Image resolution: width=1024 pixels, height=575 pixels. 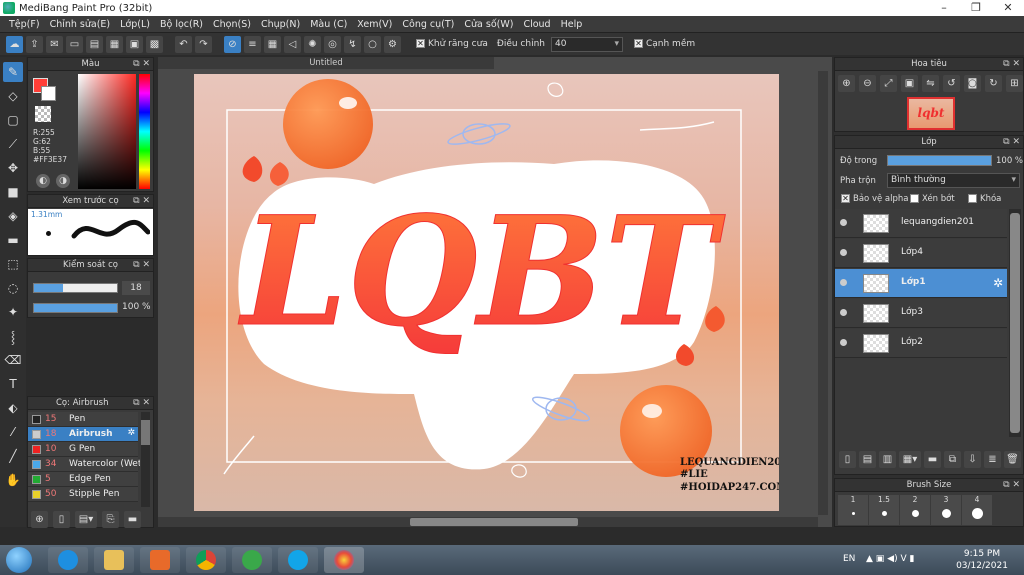 What do you see at coordinates (890, 559) in the screenshot?
I see `tray-icons: ▲ ▣ ◀) V ▮` at bounding box center [890, 559].